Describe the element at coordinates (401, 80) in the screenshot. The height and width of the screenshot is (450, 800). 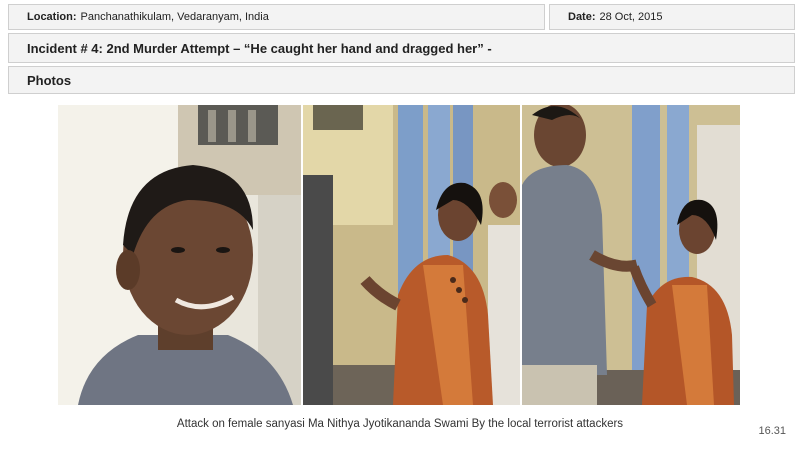
I see `section-label-photos: Photos` at that location.